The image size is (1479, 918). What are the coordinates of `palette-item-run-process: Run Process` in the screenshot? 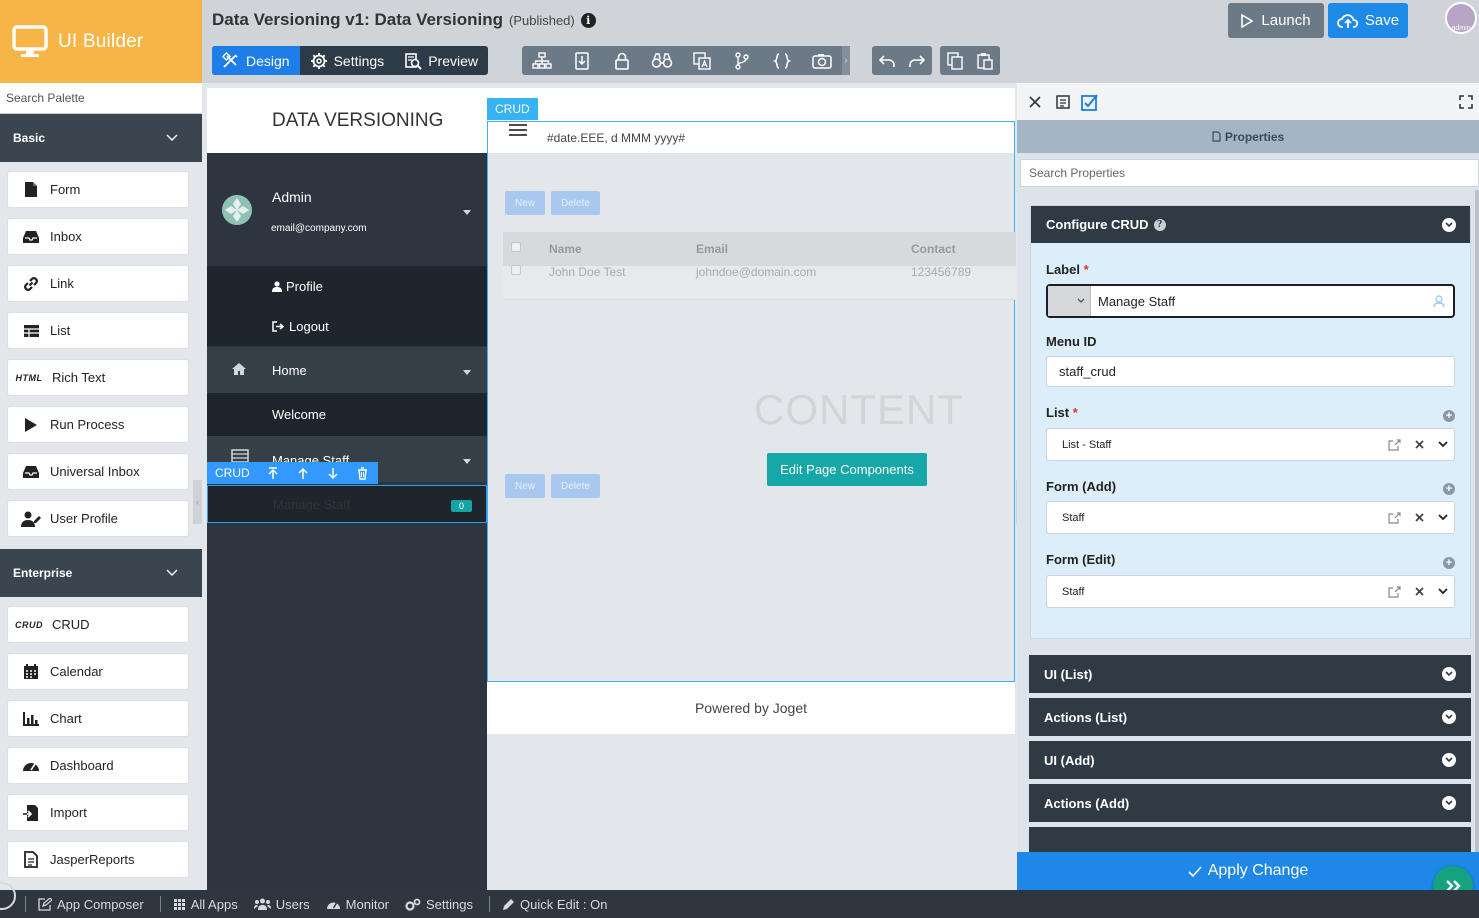 It's located at (98, 424).